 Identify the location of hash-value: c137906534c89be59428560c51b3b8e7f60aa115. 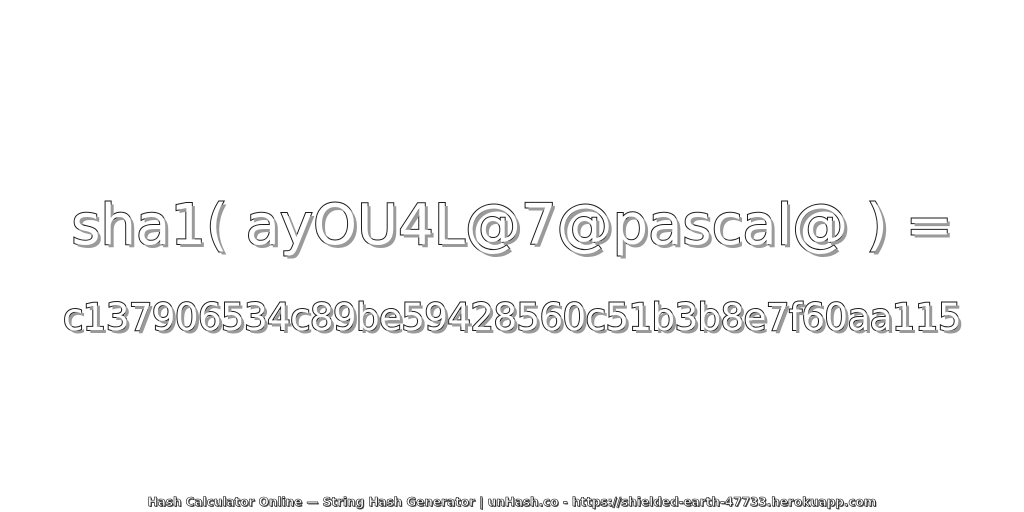
(512, 317).